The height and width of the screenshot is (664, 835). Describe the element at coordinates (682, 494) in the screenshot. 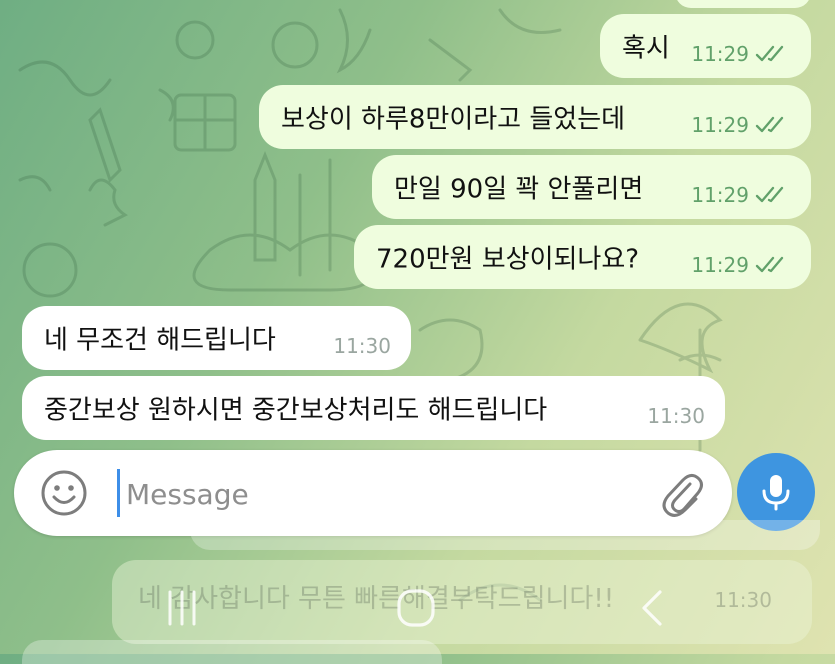

I see `paperclip-icon` at that location.